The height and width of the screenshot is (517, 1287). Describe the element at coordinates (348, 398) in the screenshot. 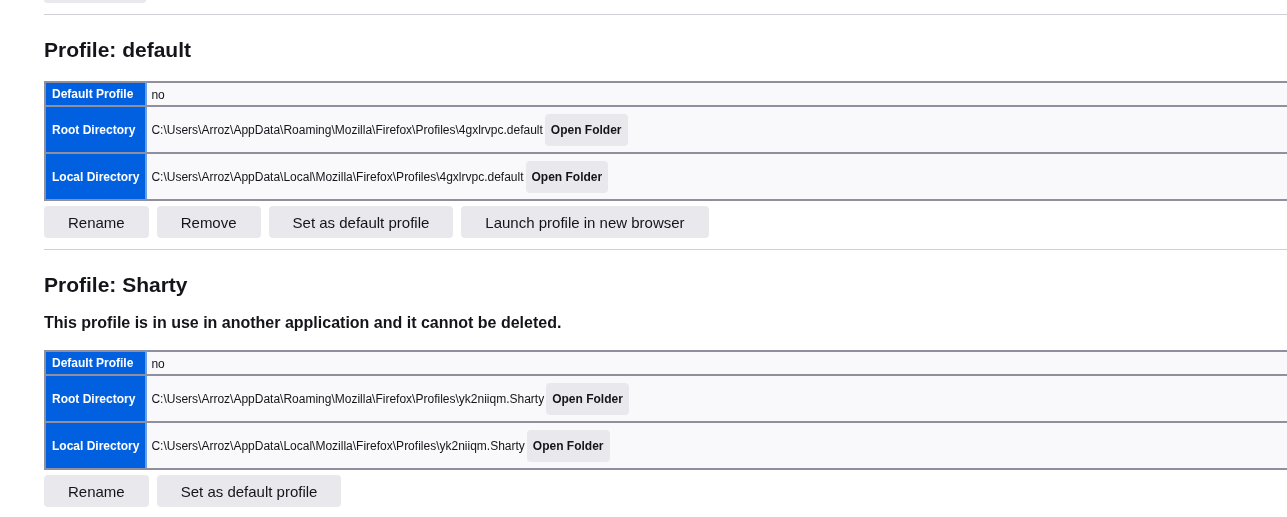

I see `table-cell: C:\Users\Arroz\AppData\Roaming\Mozilla\Firefox\Profiles\yk2niiqm.Sharty` at that location.